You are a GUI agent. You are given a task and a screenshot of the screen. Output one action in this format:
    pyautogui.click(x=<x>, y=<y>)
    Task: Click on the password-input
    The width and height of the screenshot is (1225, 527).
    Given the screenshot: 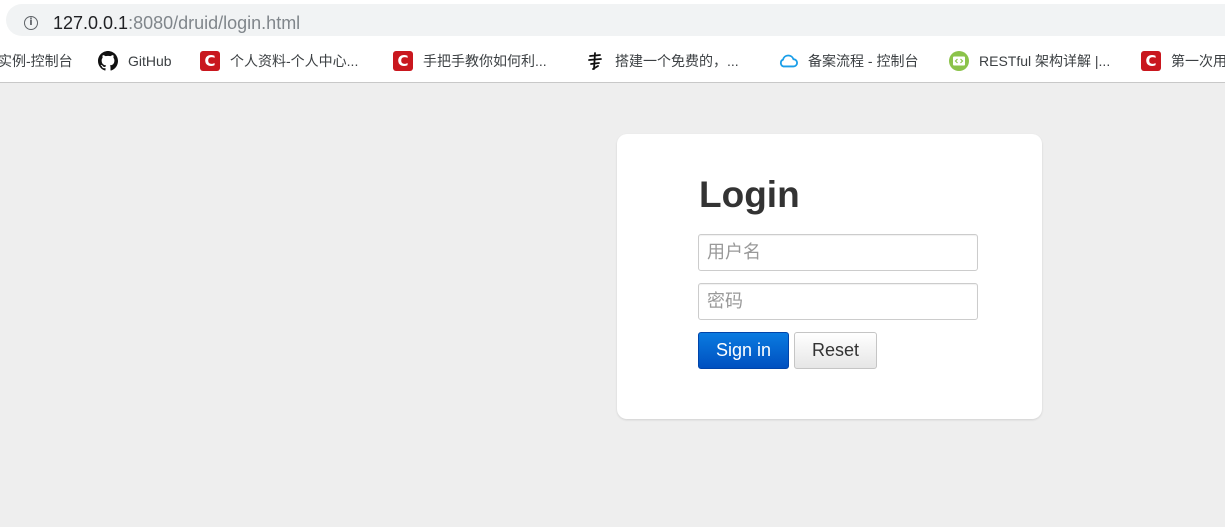 What is the action you would take?
    pyautogui.click(x=838, y=301)
    